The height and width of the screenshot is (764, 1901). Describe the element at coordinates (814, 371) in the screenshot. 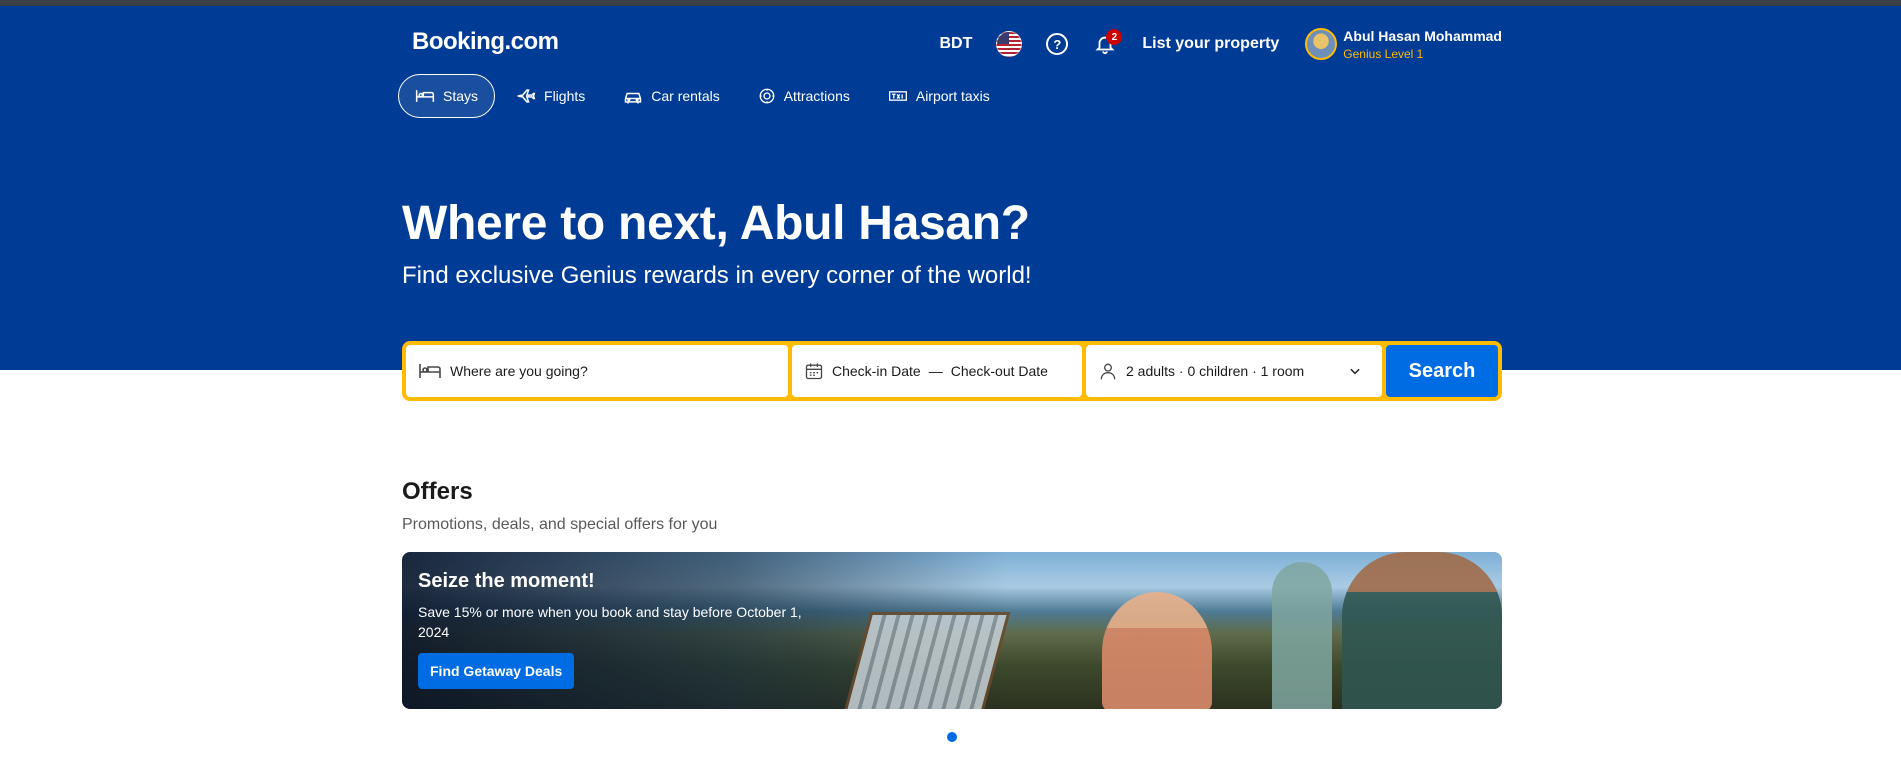

I see `calendar-icon` at that location.